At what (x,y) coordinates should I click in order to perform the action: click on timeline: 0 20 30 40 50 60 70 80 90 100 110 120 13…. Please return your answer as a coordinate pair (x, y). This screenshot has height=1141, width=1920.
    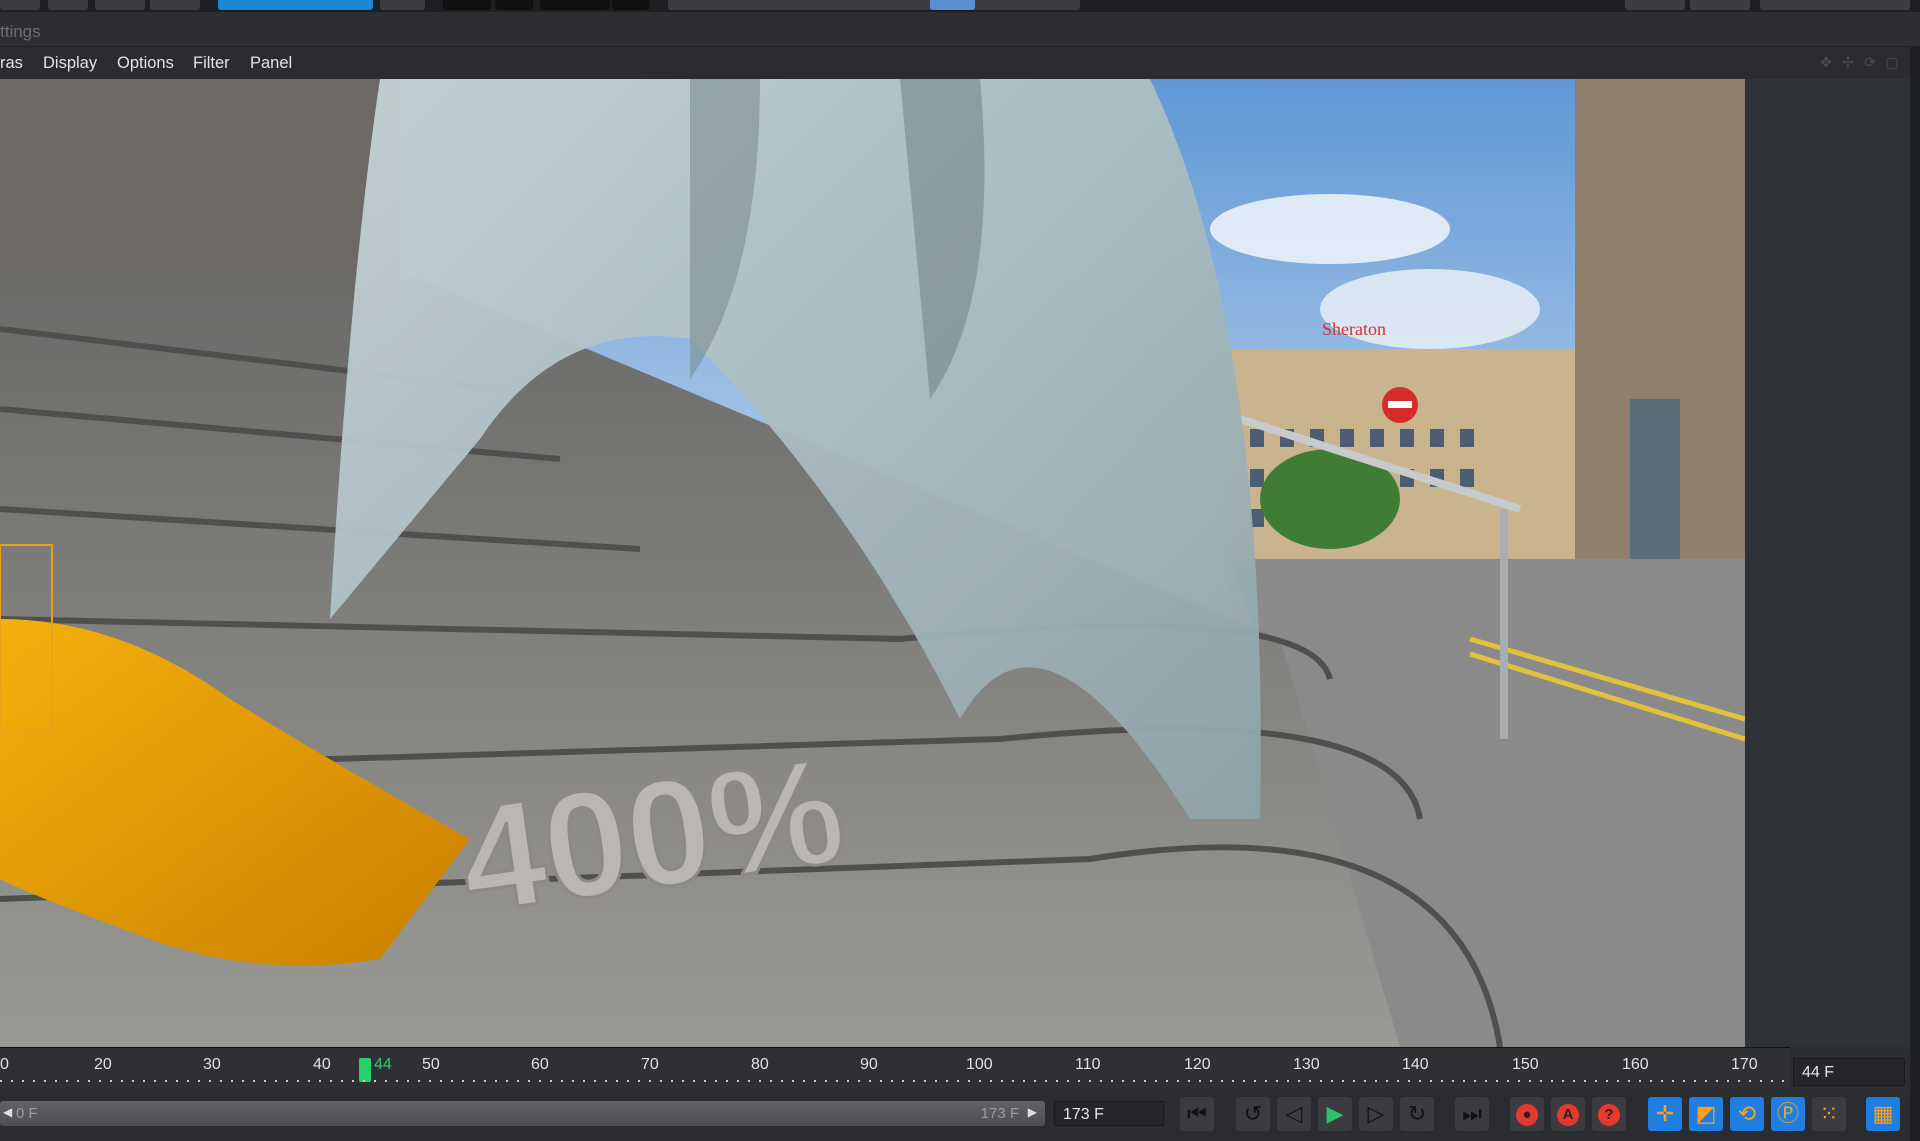
    Looking at the image, I should click on (895, 1068).